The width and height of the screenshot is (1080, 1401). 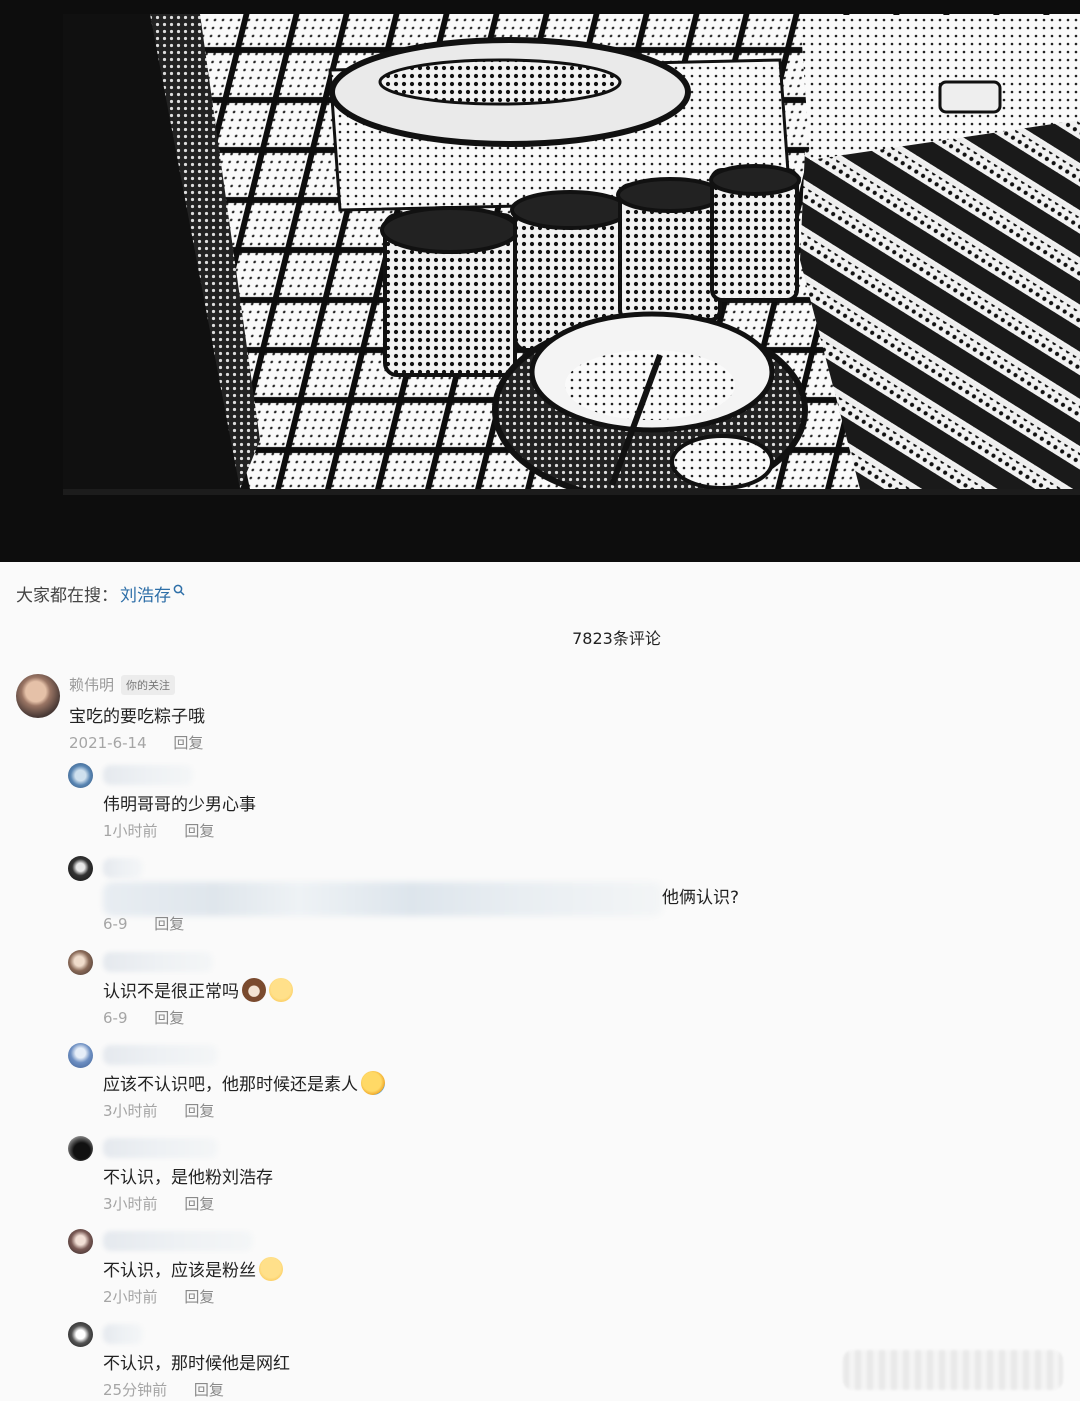 I want to click on comment-count: 7823条评论, so click(x=616, y=638).